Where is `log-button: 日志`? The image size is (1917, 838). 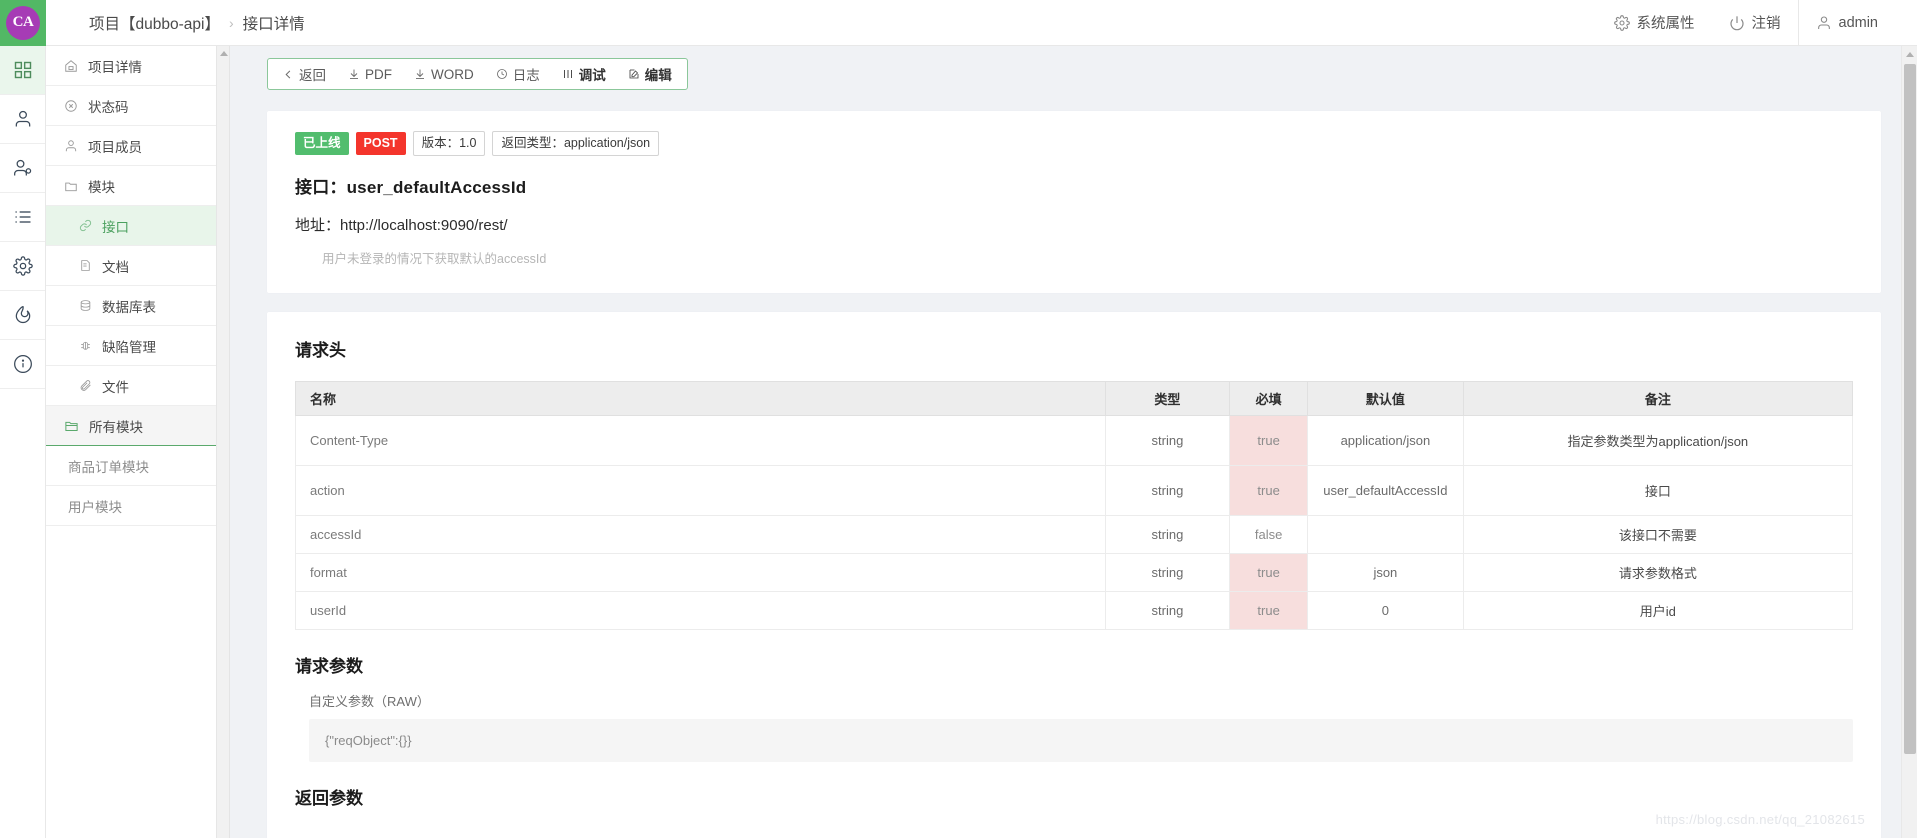
log-button: 日志 is located at coordinates (518, 74).